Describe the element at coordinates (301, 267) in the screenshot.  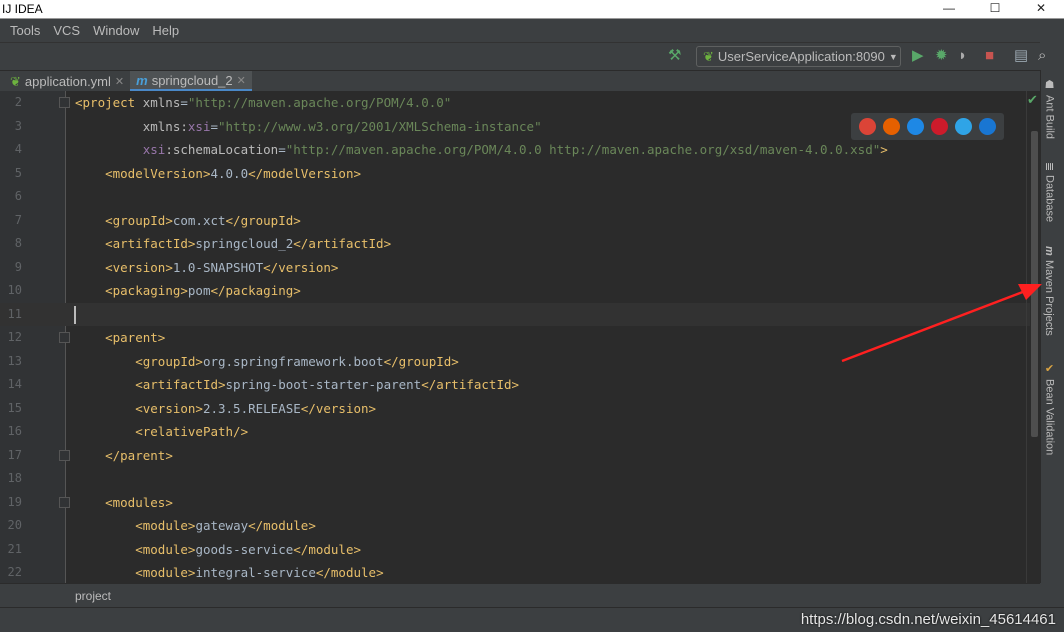
I see `code-token: </version>` at that location.